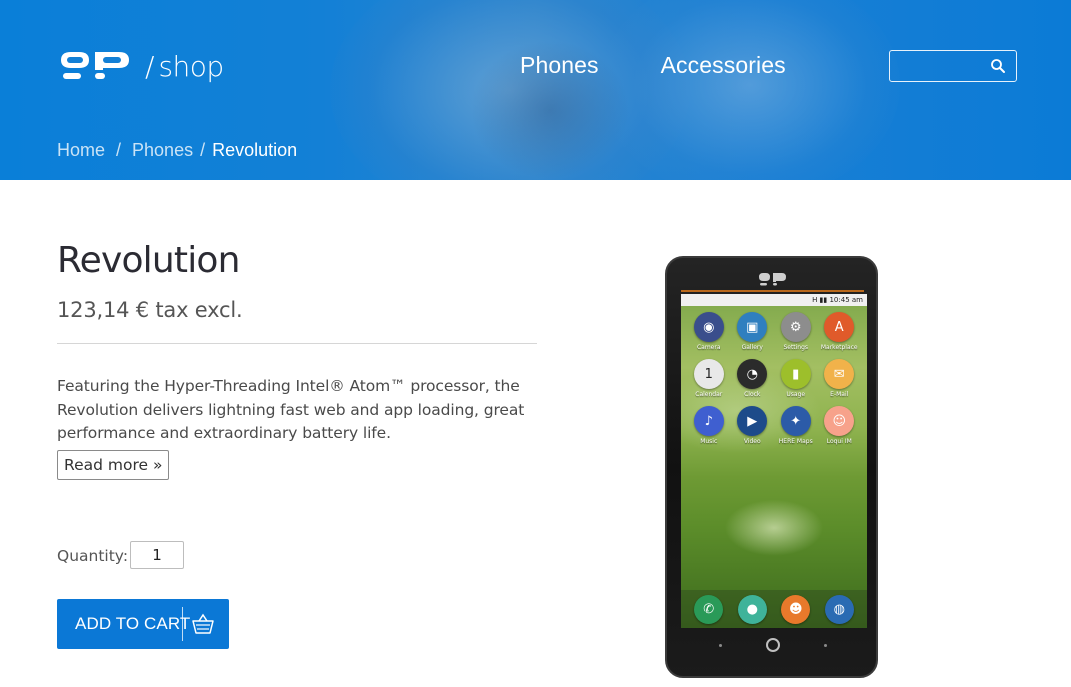 The width and height of the screenshot is (1071, 687). I want to click on phone-app-label: Marketplace, so click(839, 347).